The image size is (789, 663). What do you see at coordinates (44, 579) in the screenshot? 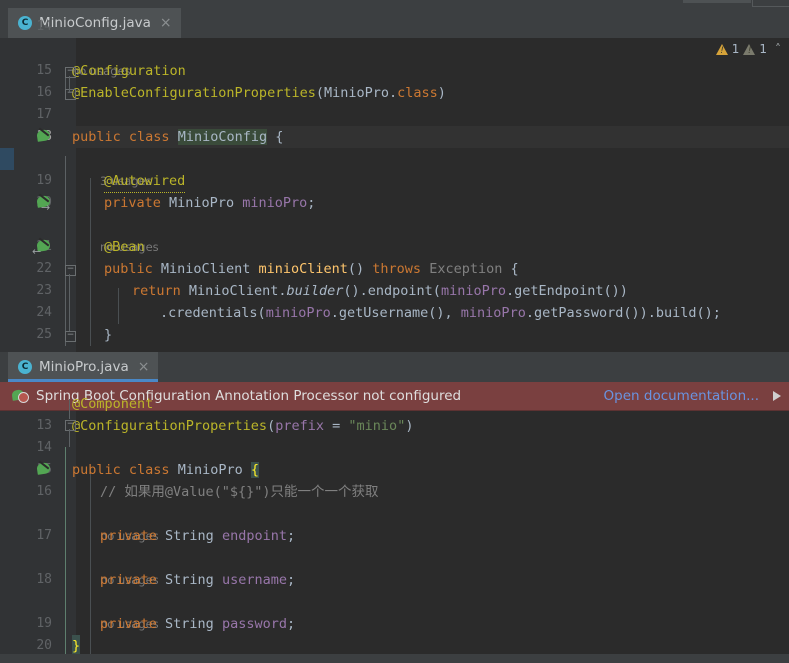
I see `line-number: 18` at bounding box center [44, 579].